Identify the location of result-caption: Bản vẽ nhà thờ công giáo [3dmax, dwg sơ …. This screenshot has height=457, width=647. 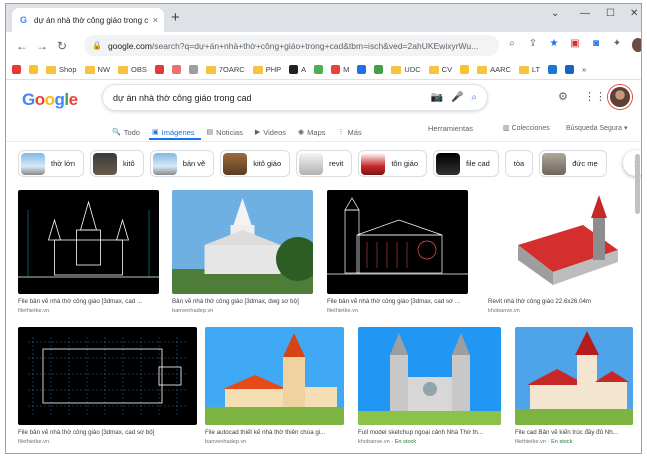
(242, 301).